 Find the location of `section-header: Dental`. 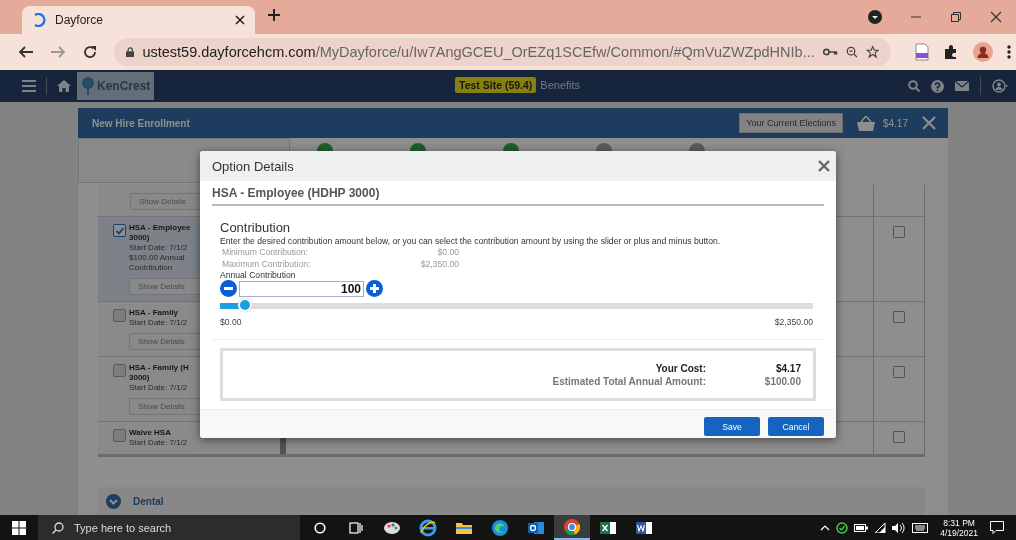

section-header: Dental is located at coordinates (511, 501).